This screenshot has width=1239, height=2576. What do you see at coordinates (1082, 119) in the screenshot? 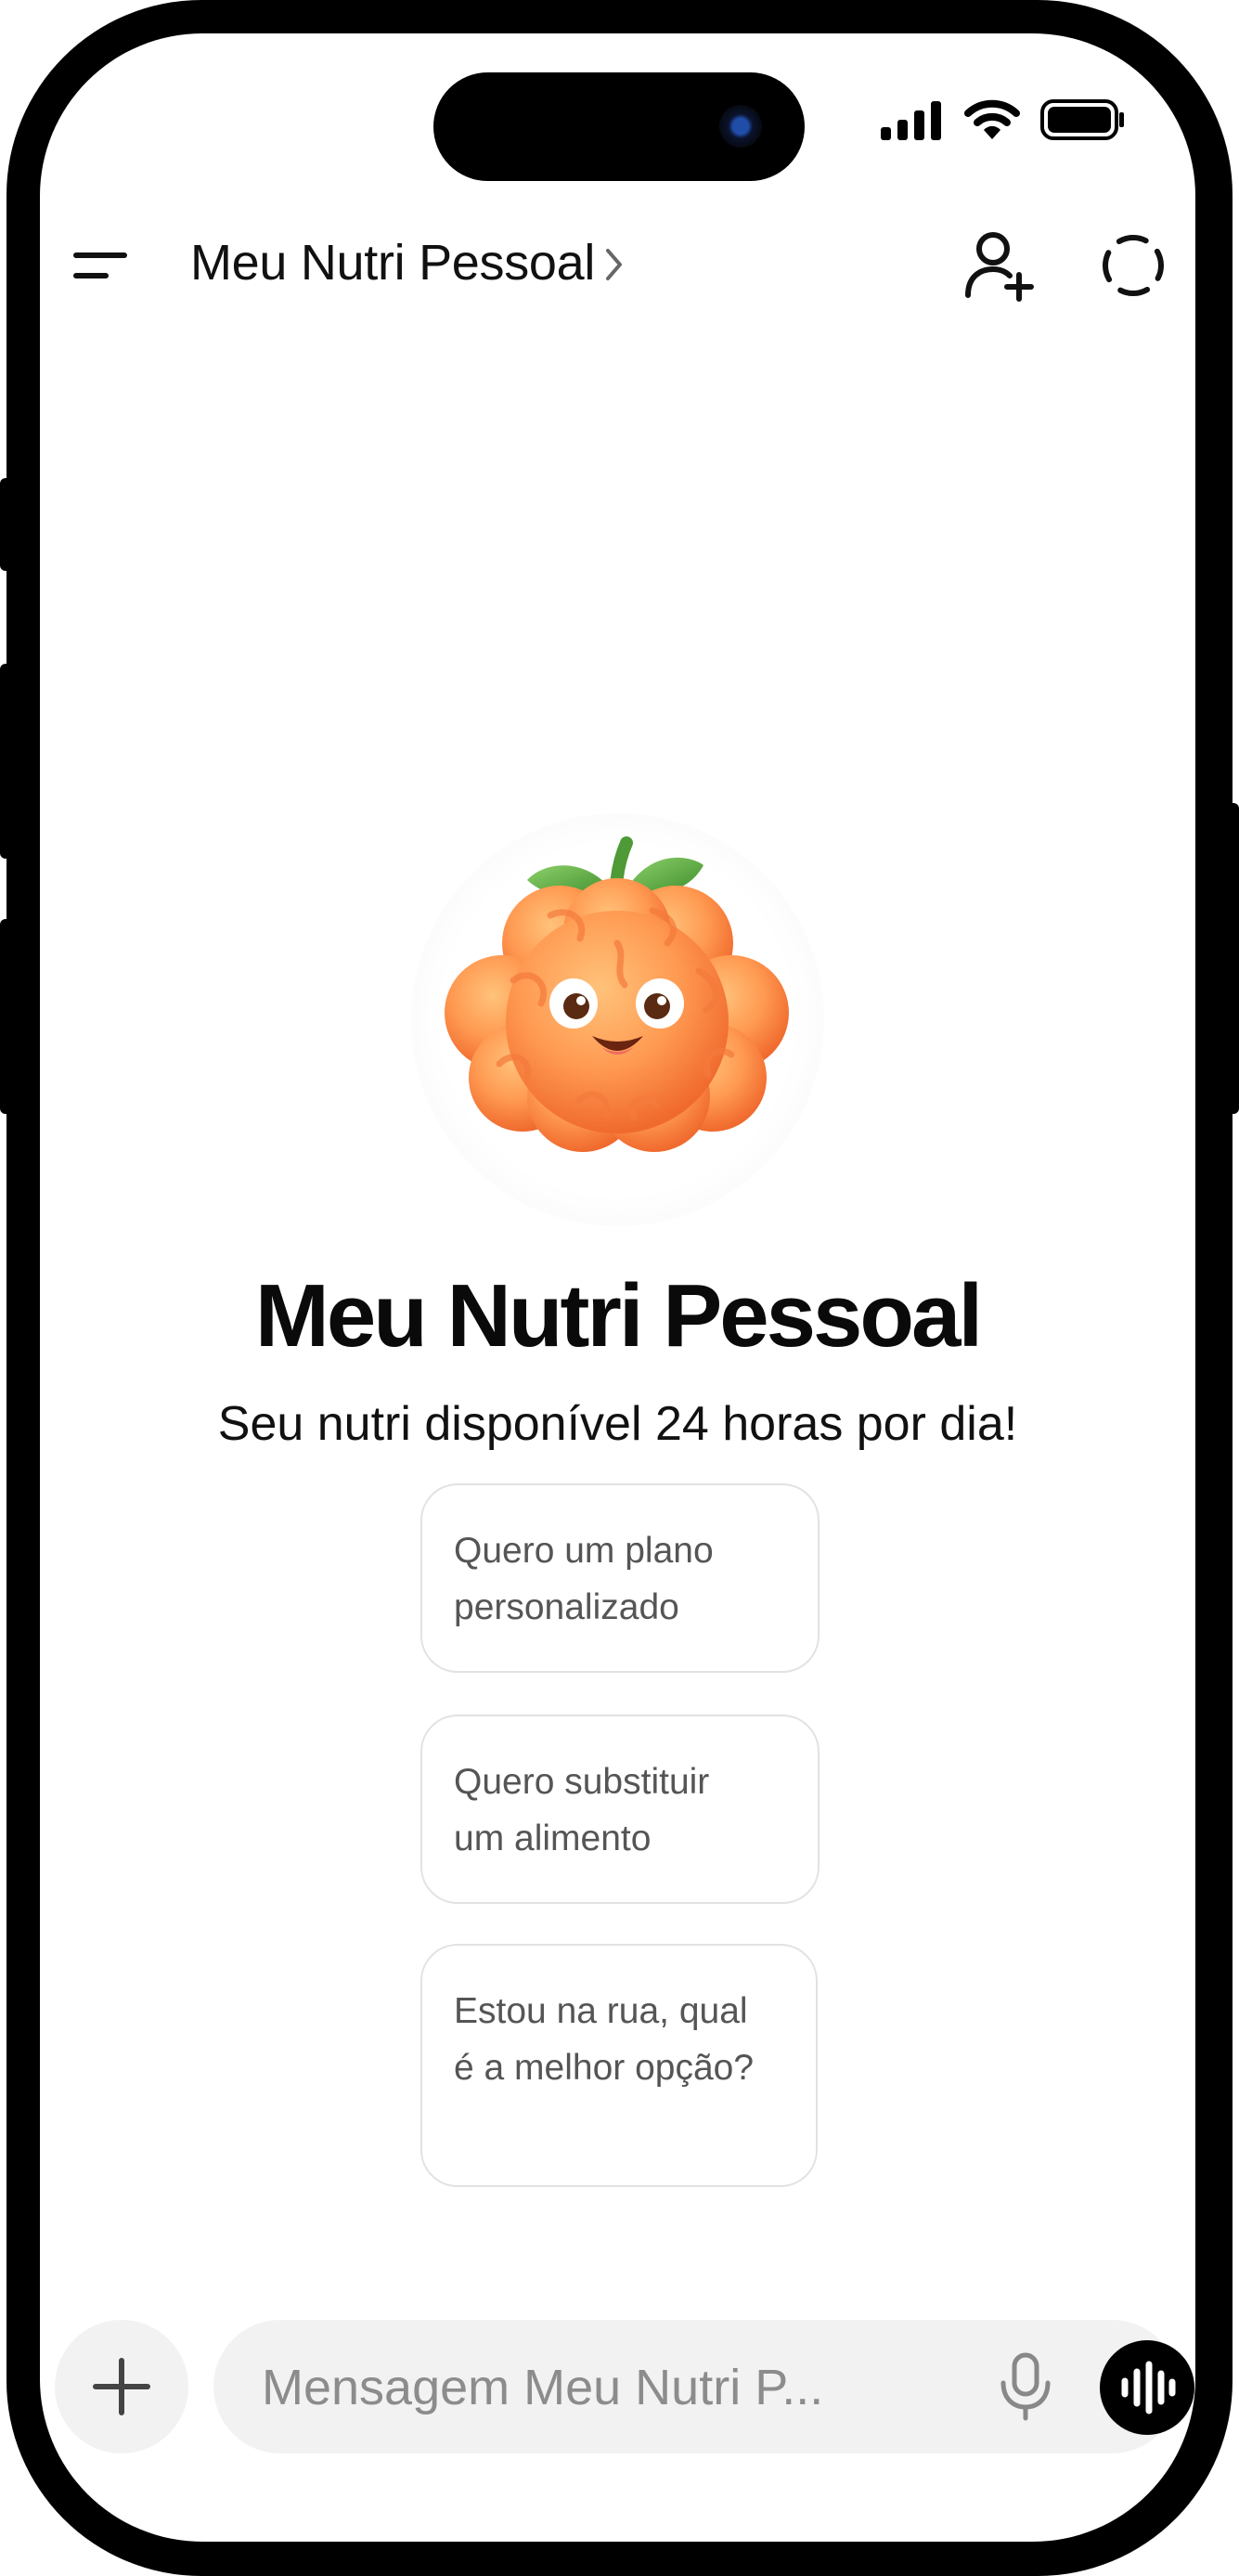
I see `battery-icon` at bounding box center [1082, 119].